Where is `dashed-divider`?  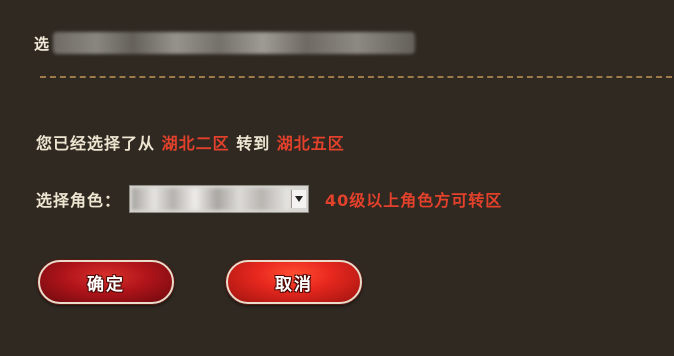
dashed-divider is located at coordinates (356, 77).